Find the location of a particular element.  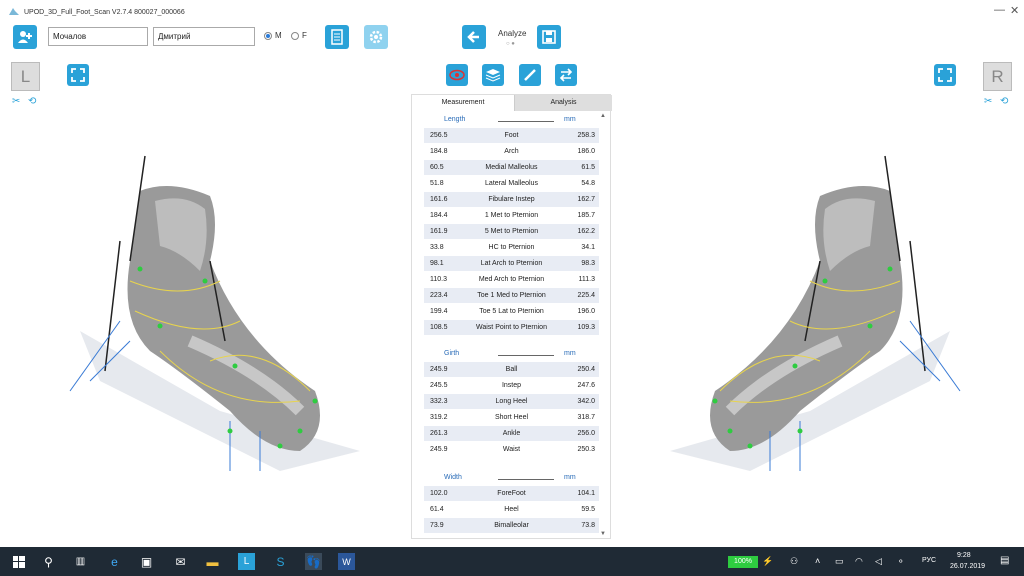

scroll-up-icon: ▲ is located at coordinates (603, 116).